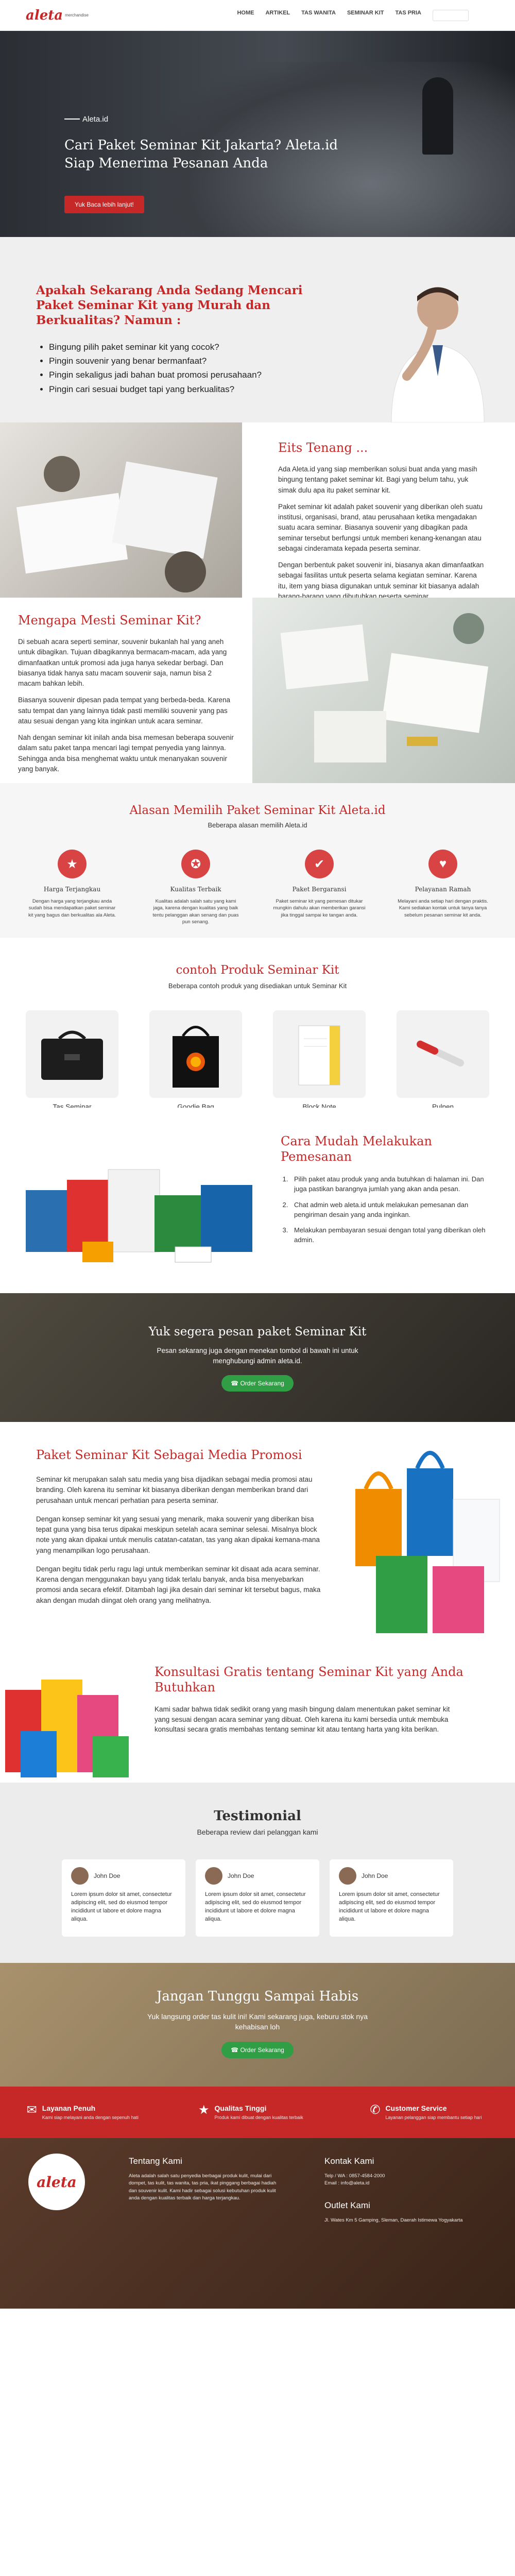 This screenshot has width=515, height=2576. What do you see at coordinates (376, 2110) in the screenshot?
I see `headset-icon: ✆` at bounding box center [376, 2110].